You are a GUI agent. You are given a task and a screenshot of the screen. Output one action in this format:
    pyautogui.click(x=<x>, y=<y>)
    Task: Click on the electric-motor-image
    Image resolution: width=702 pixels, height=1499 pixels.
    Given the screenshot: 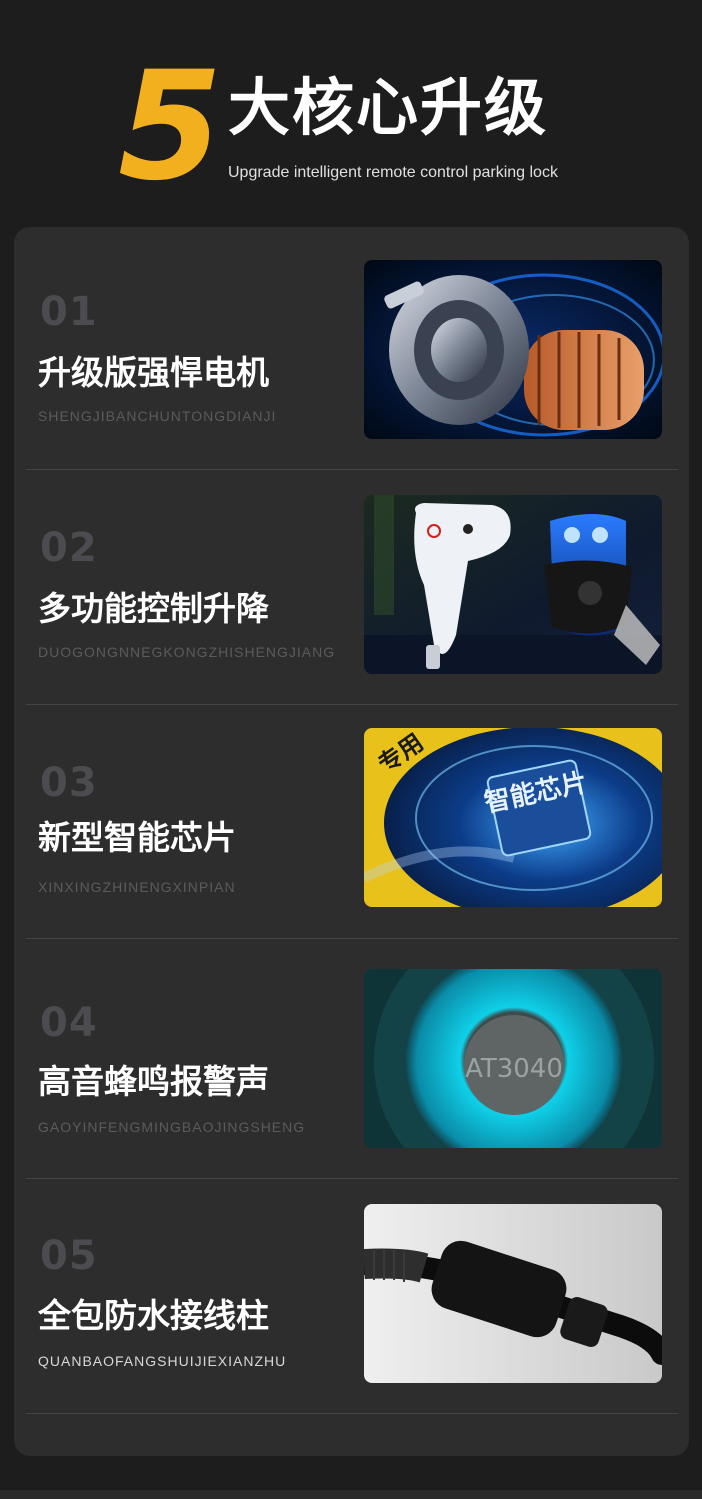 What is the action you would take?
    pyautogui.click(x=513, y=349)
    